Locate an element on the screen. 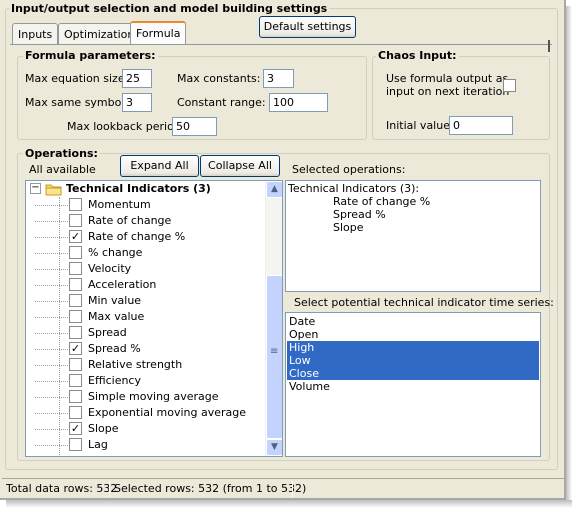 The height and width of the screenshot is (508, 572). time-series-list: Date Open High Low Close Volume is located at coordinates (413, 384).